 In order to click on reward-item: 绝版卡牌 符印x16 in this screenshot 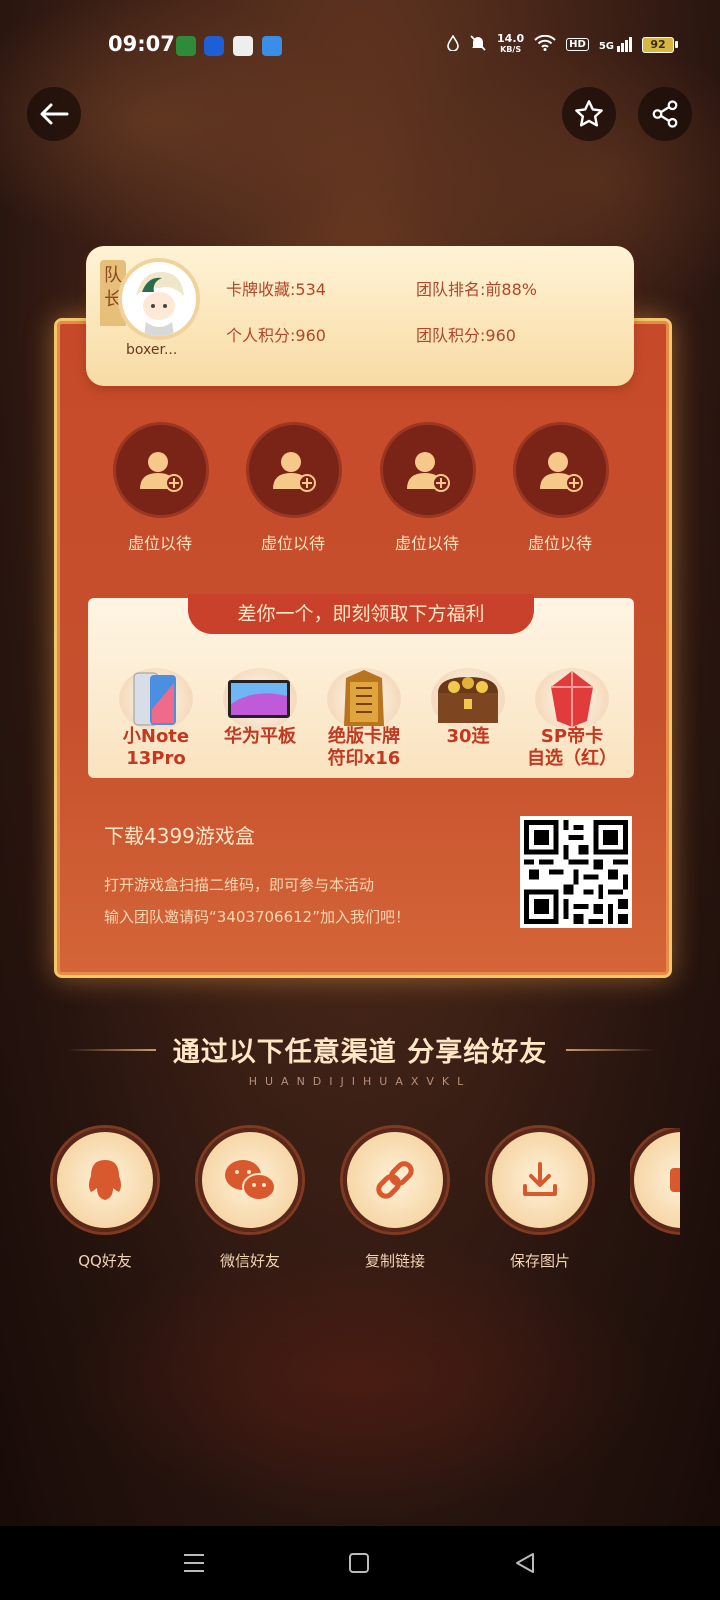, I will do `click(364, 719)`.